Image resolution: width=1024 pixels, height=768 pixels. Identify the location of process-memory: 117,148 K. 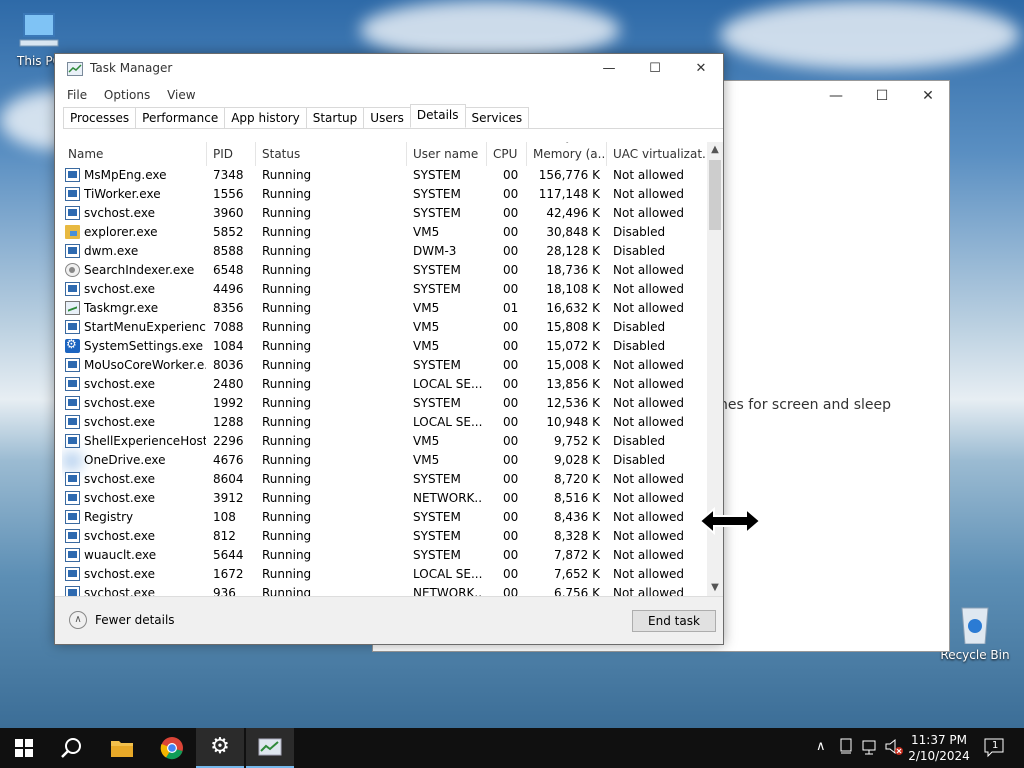
(569, 194).